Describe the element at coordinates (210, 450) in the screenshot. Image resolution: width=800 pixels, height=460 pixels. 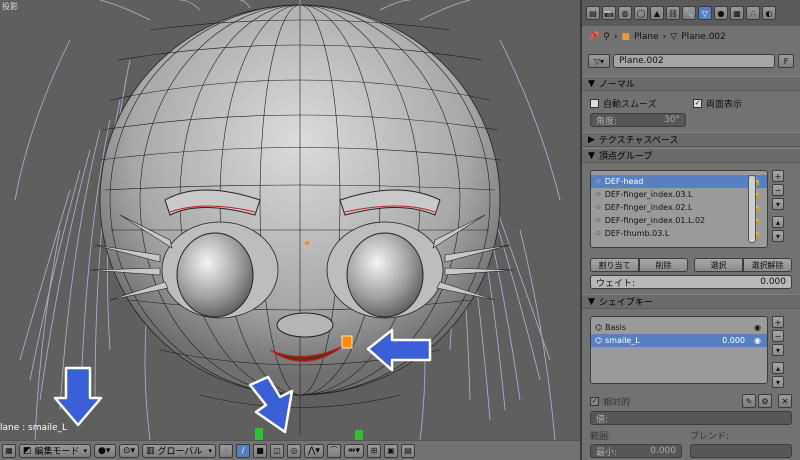
I see `chevron-down-icon: ▾` at that location.